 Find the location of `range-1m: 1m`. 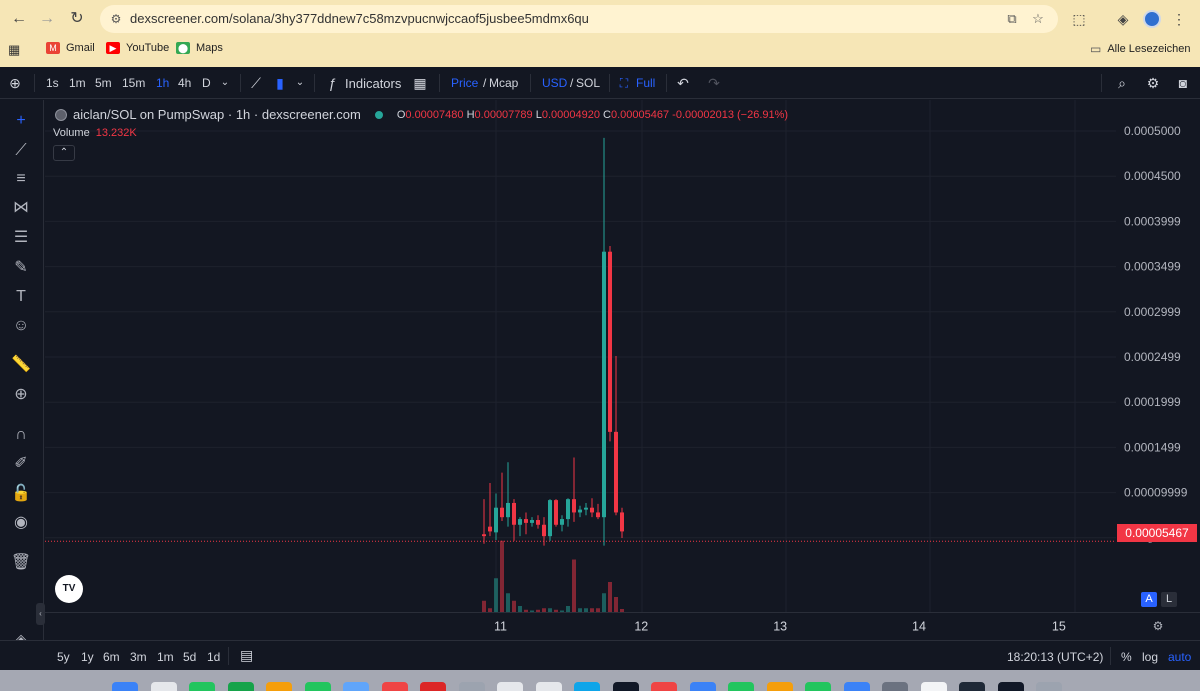

range-1m: 1m is located at coordinates (165, 657).